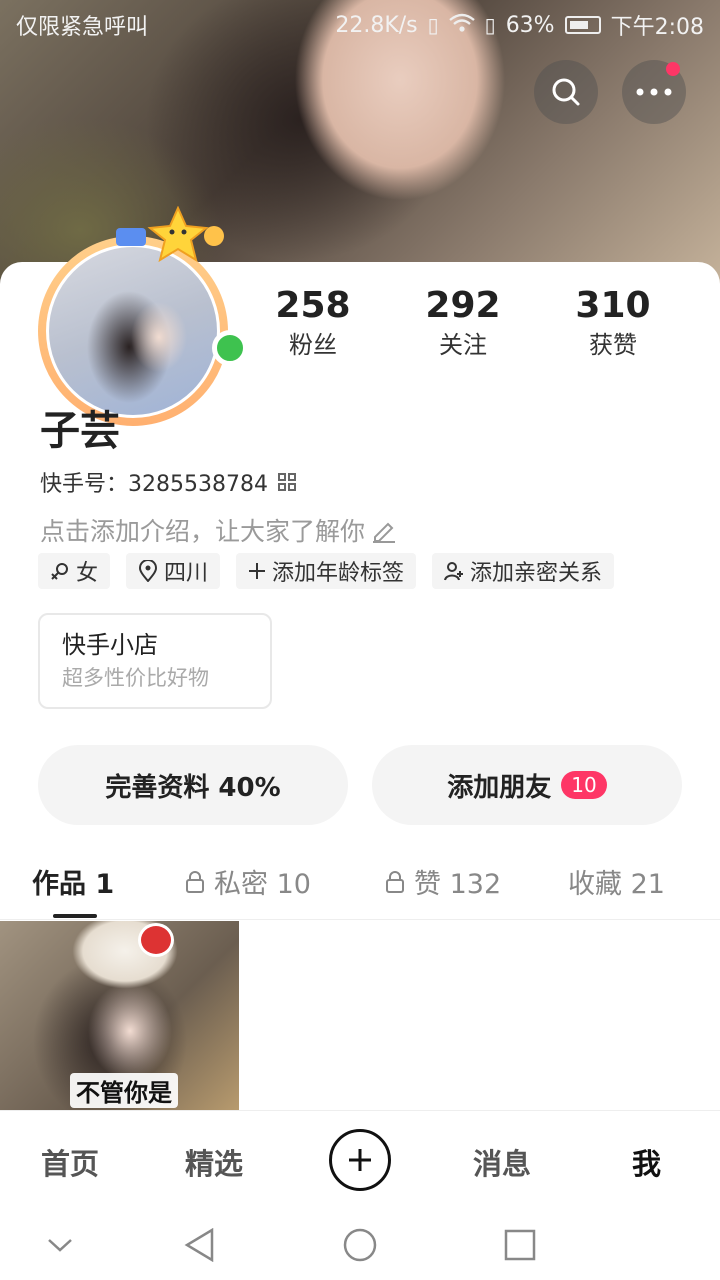 This screenshot has width=720, height=1280. Describe the element at coordinates (384, 532) in the screenshot. I see `edit-icon` at that location.